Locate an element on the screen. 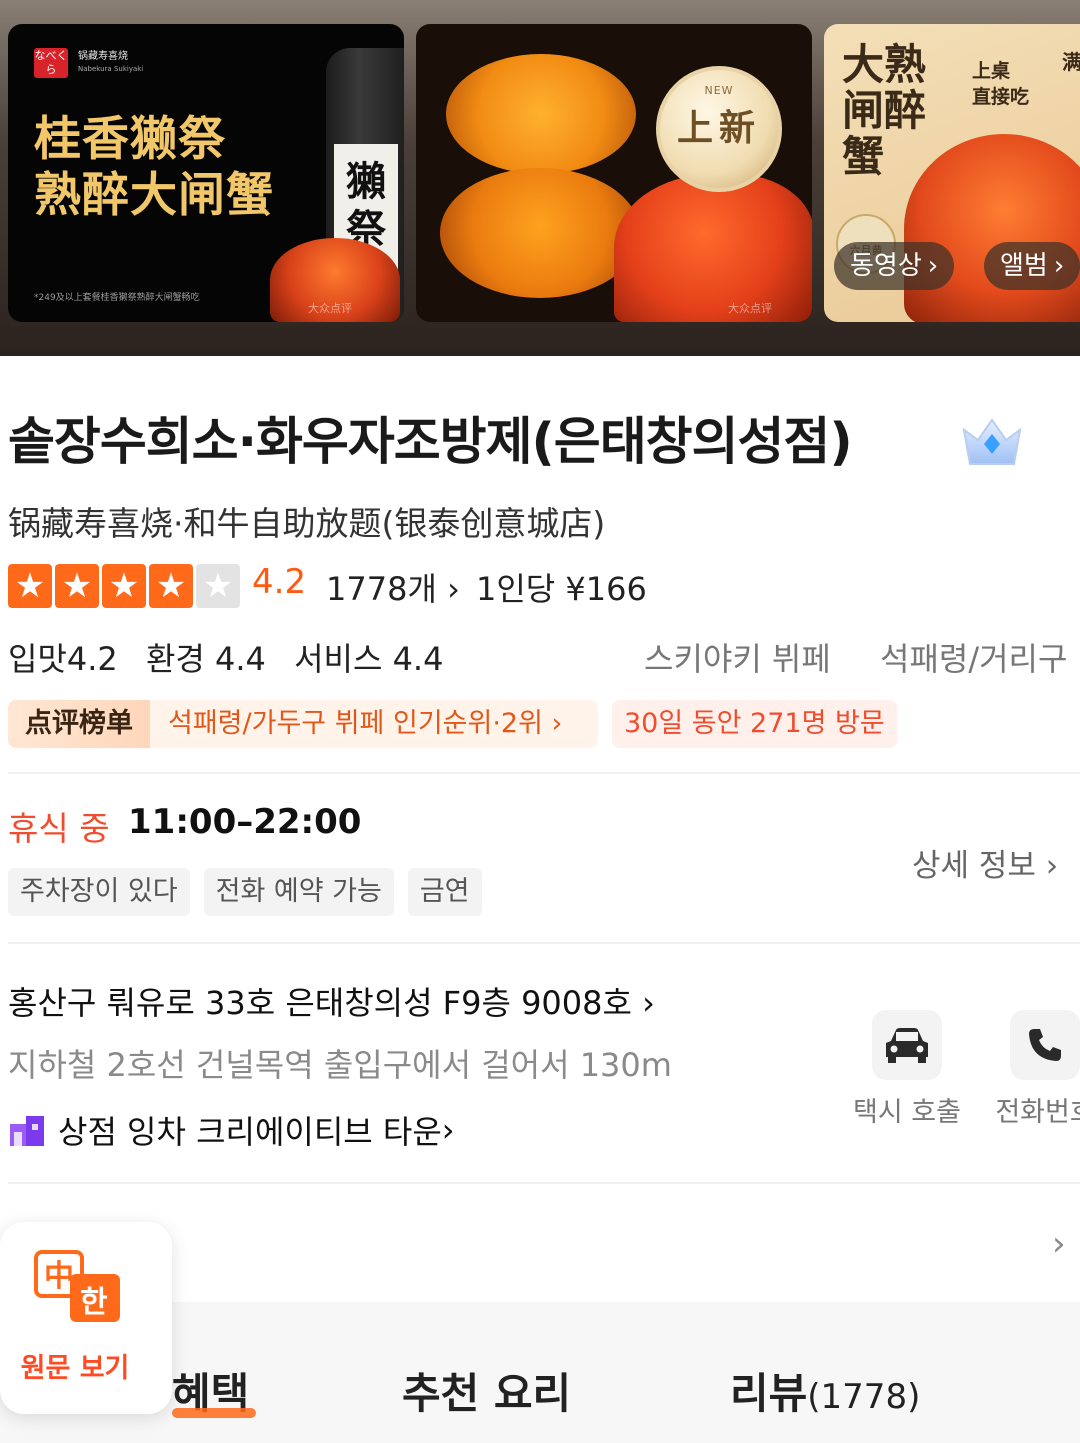  phone-button: 전화번호 is located at coordinates (1030, 1069).